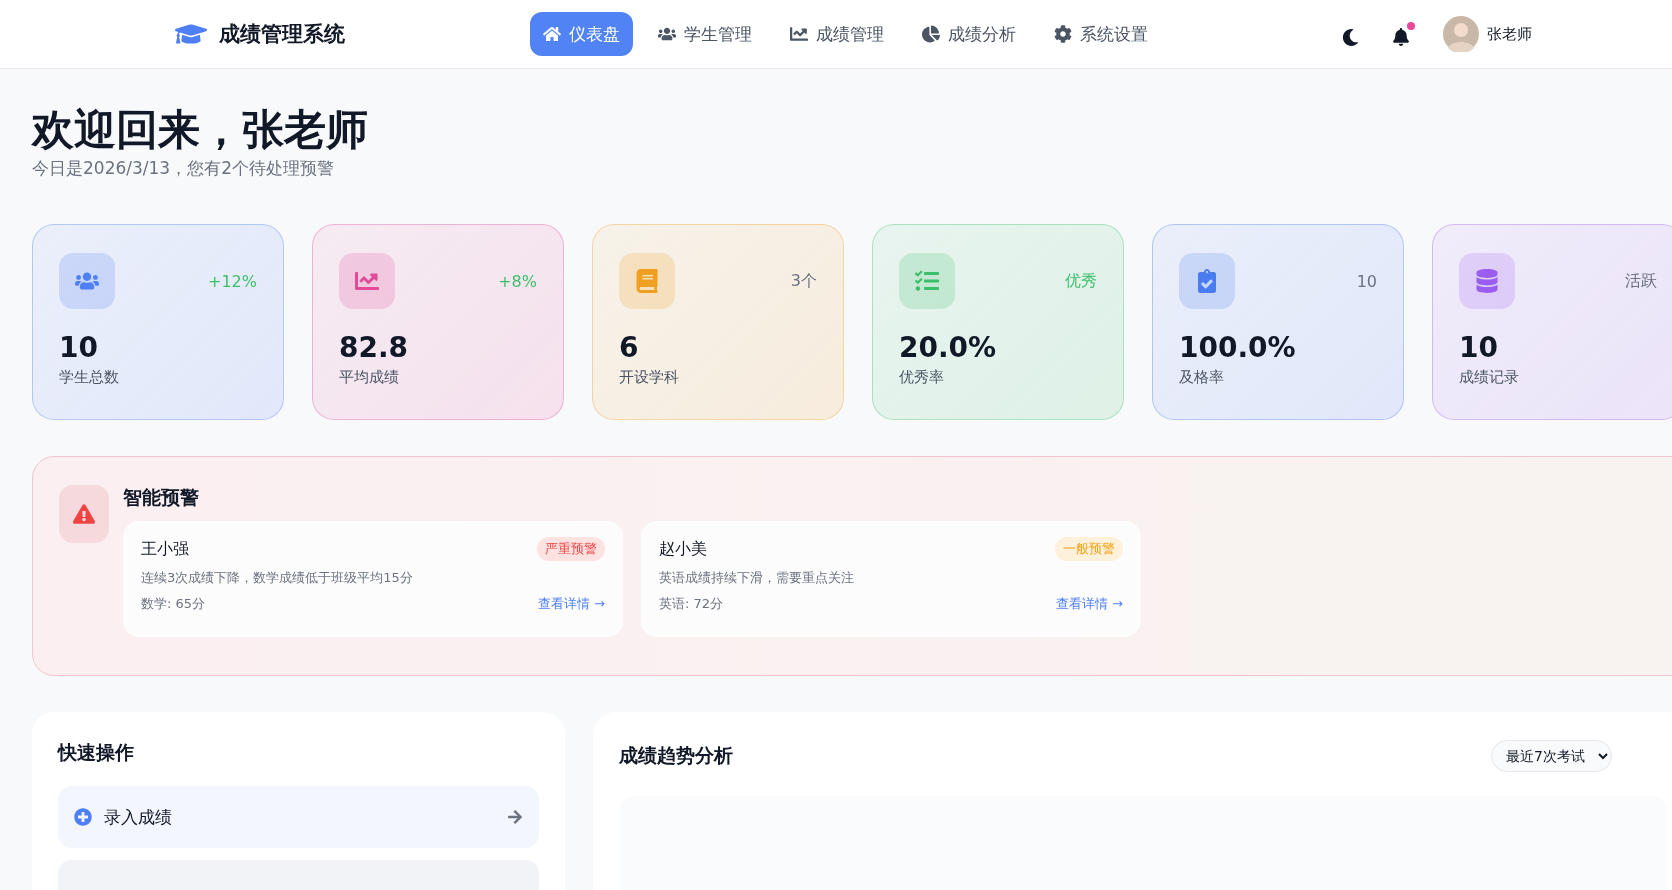 Image resolution: width=1672 pixels, height=890 pixels. Describe the element at coordinates (683, 549) in the screenshot. I see `student-name: 赵小美` at that location.